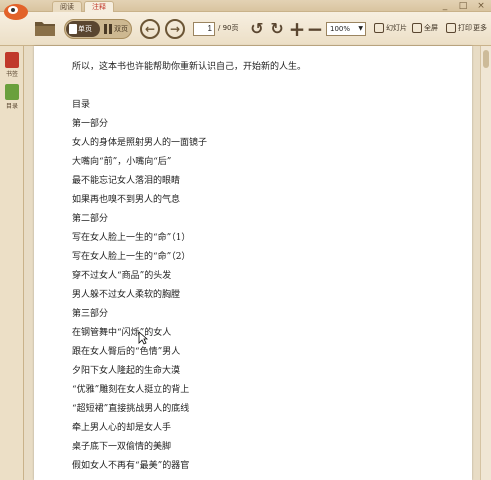  Describe the element at coordinates (451, 28) in the screenshot. I see `print-icon` at that location.